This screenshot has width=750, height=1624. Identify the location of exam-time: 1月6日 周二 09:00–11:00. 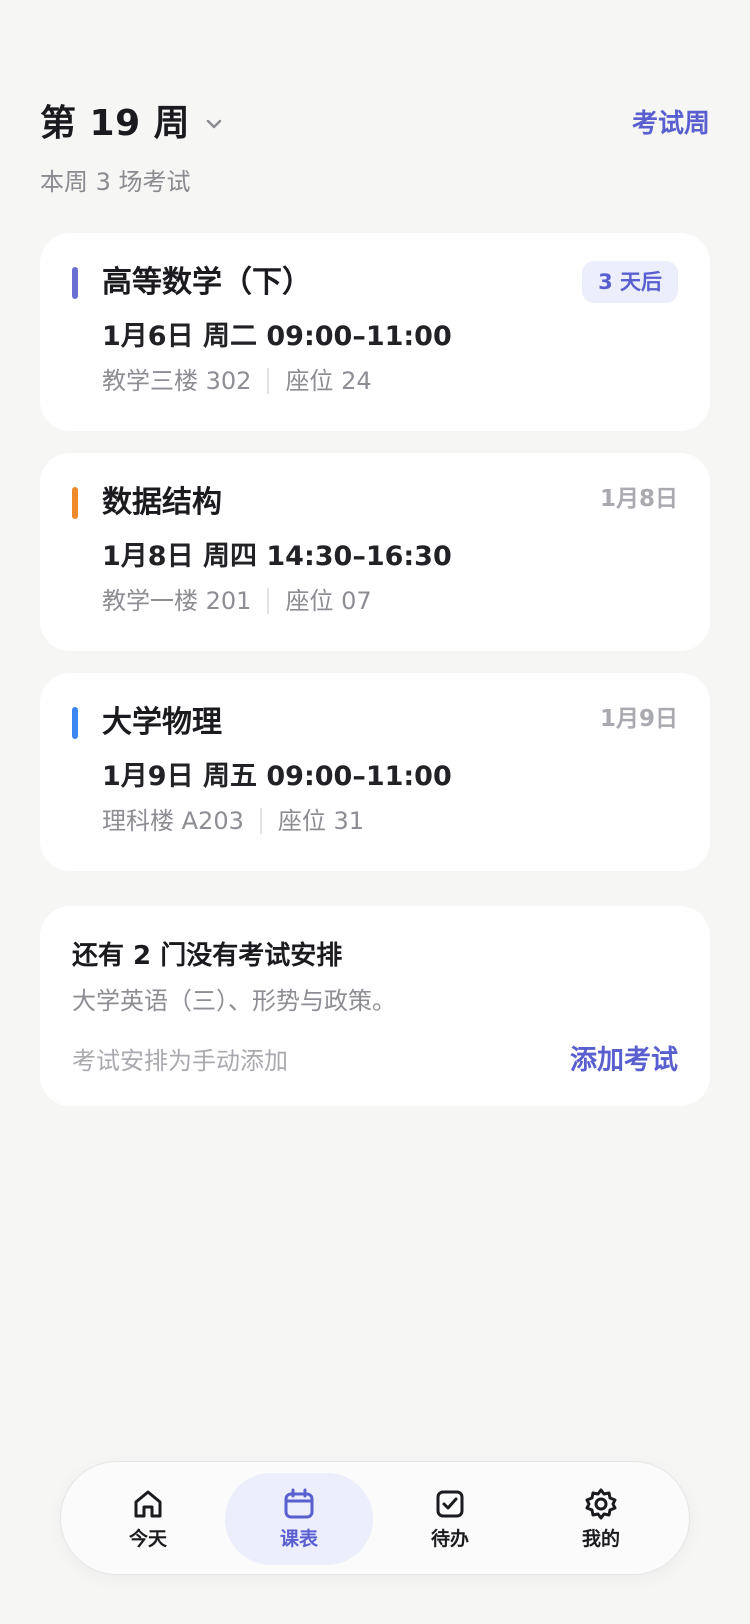
(277, 336).